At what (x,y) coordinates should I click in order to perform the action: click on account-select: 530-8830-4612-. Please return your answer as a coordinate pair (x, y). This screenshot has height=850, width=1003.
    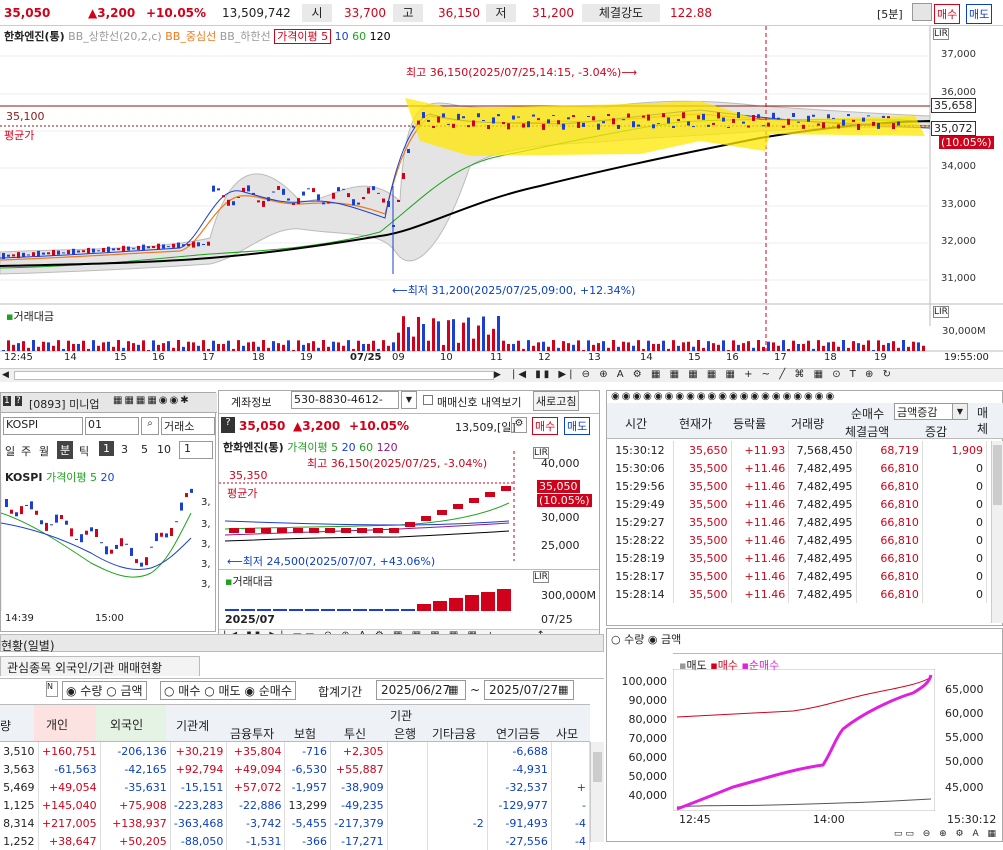
    Looking at the image, I should click on (345, 400).